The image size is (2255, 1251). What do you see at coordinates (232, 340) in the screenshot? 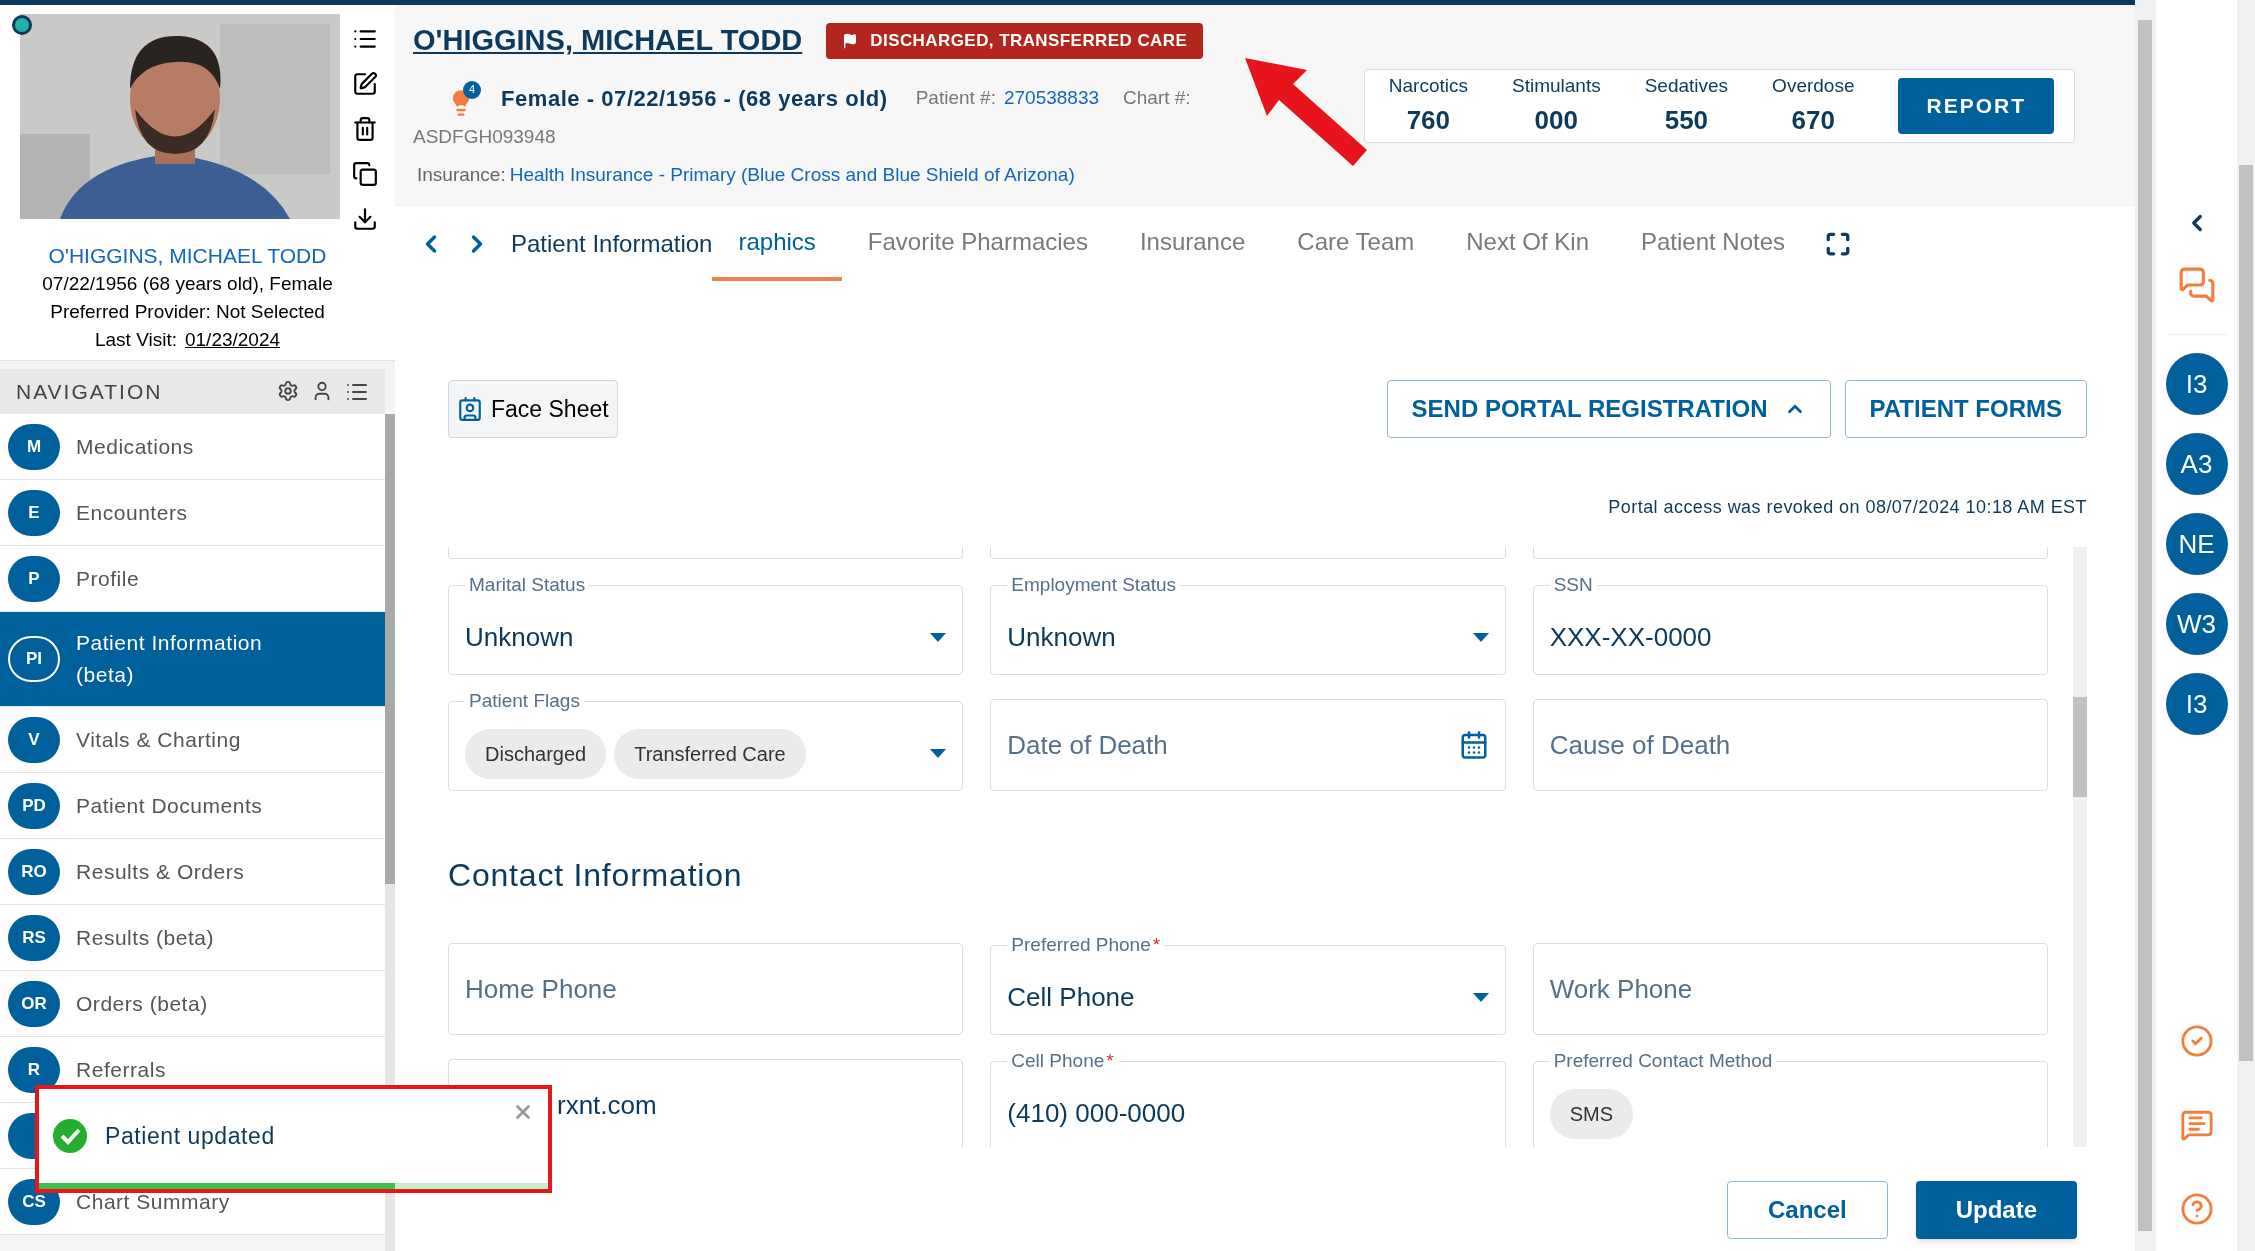
I see `last-visit-link: 01/23/2024` at bounding box center [232, 340].